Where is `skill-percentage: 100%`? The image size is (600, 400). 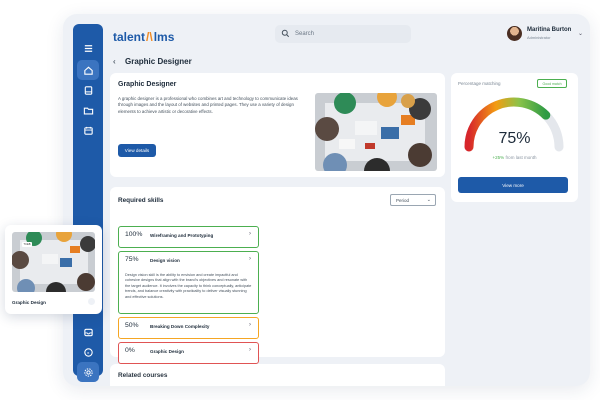
skill-percentage: 100% is located at coordinates (134, 234).